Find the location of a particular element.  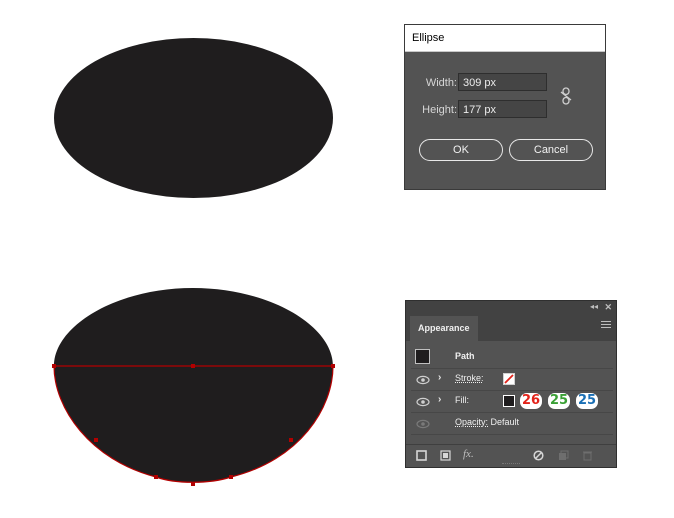

path-label: Path is located at coordinates (465, 356).